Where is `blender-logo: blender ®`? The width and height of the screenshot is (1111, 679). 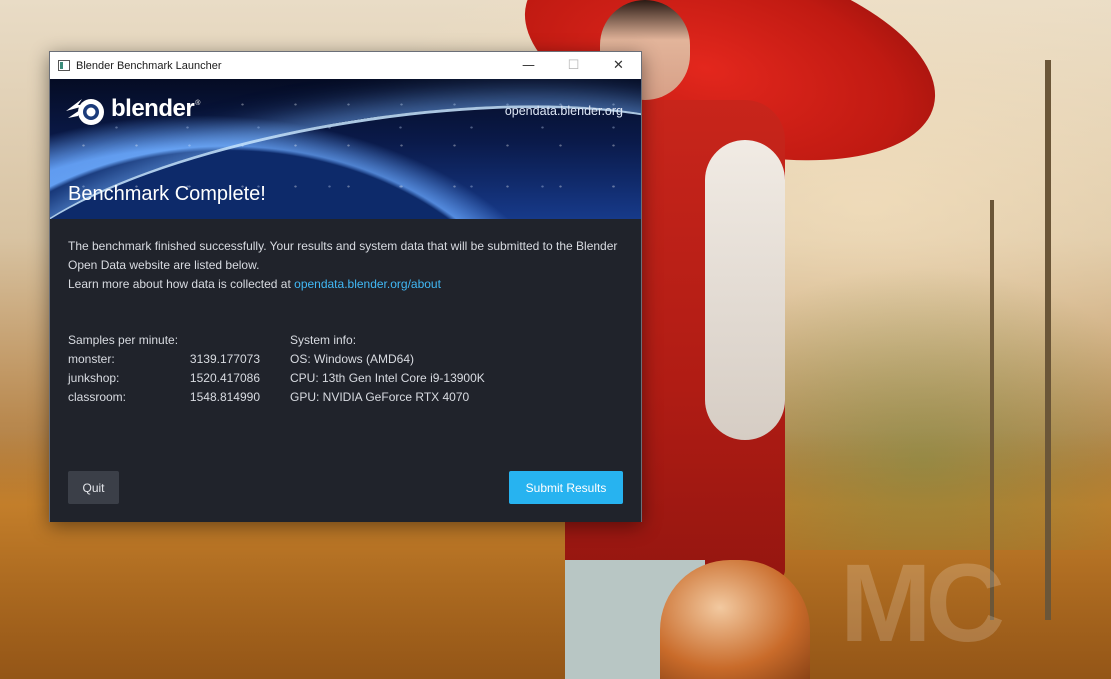 blender-logo: blender ® is located at coordinates (132, 109).